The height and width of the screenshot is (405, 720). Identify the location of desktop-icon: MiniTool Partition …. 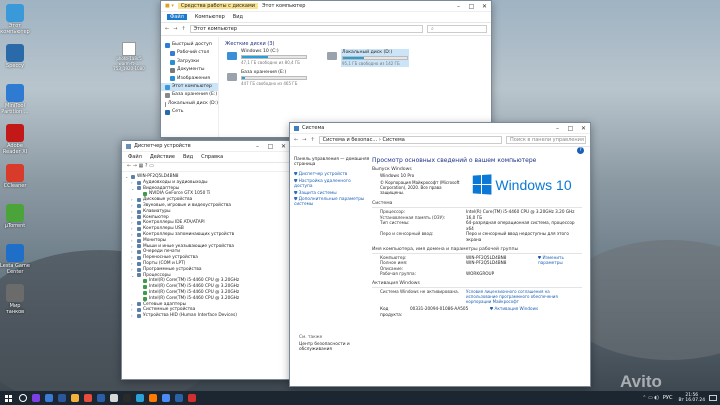
(15, 99).